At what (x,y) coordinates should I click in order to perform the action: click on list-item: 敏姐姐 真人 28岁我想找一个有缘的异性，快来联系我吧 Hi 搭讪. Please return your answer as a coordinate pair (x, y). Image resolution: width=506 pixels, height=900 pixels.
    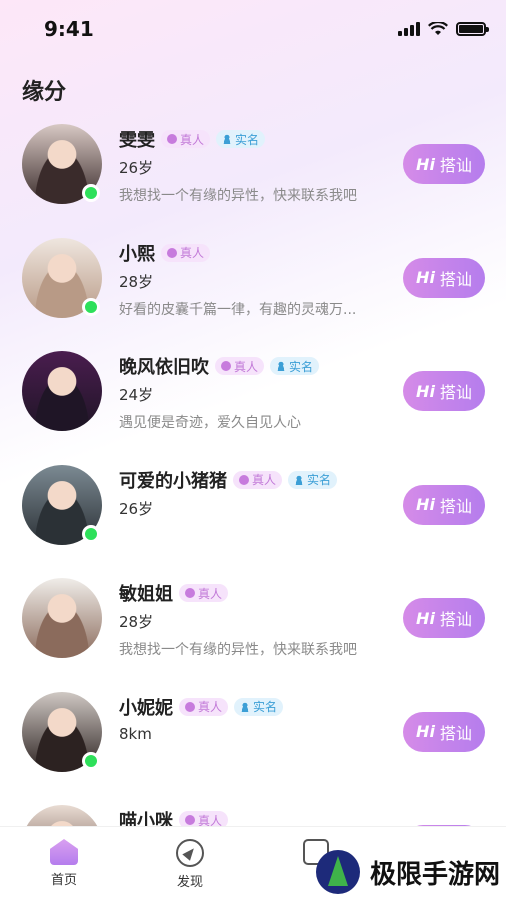
    Looking at the image, I should click on (253, 631).